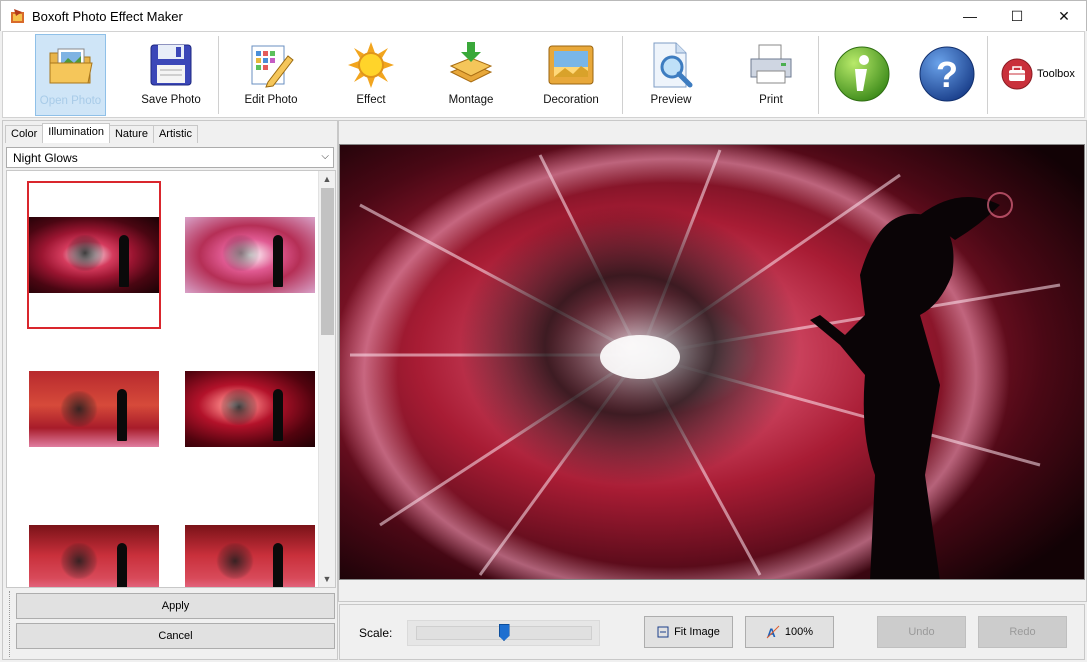 The height and width of the screenshot is (662, 1087). I want to click on tab-artistic: Artistic, so click(175, 134).